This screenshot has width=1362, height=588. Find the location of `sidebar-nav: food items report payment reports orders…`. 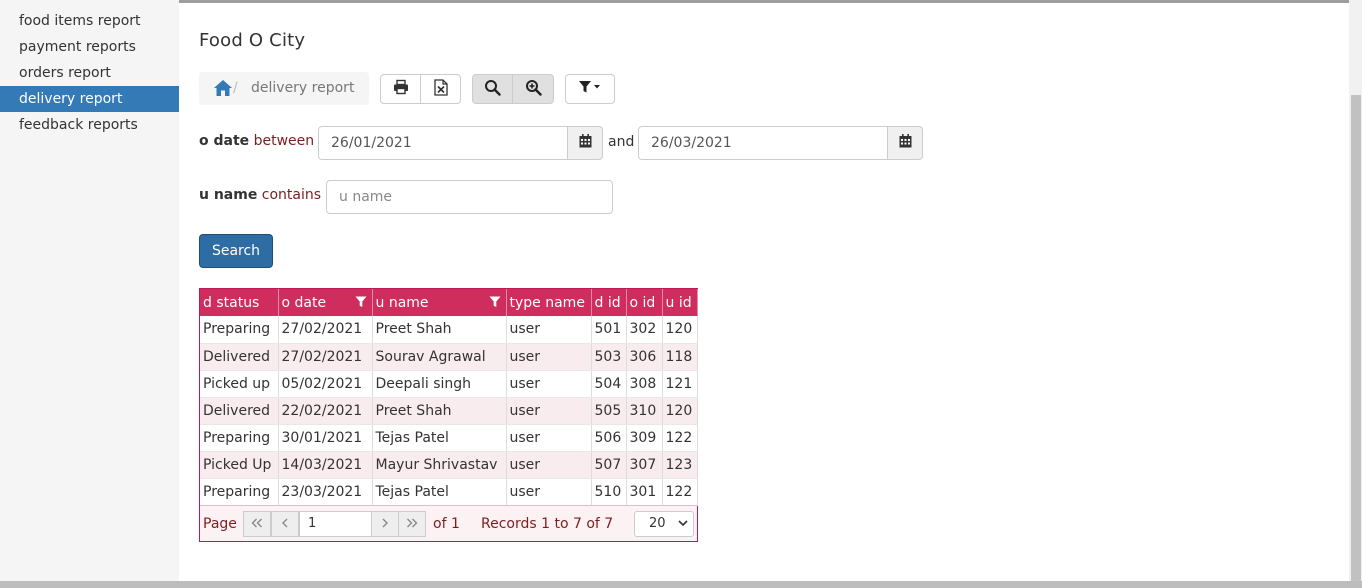

sidebar-nav: food items report payment reports orders… is located at coordinates (89, 73).